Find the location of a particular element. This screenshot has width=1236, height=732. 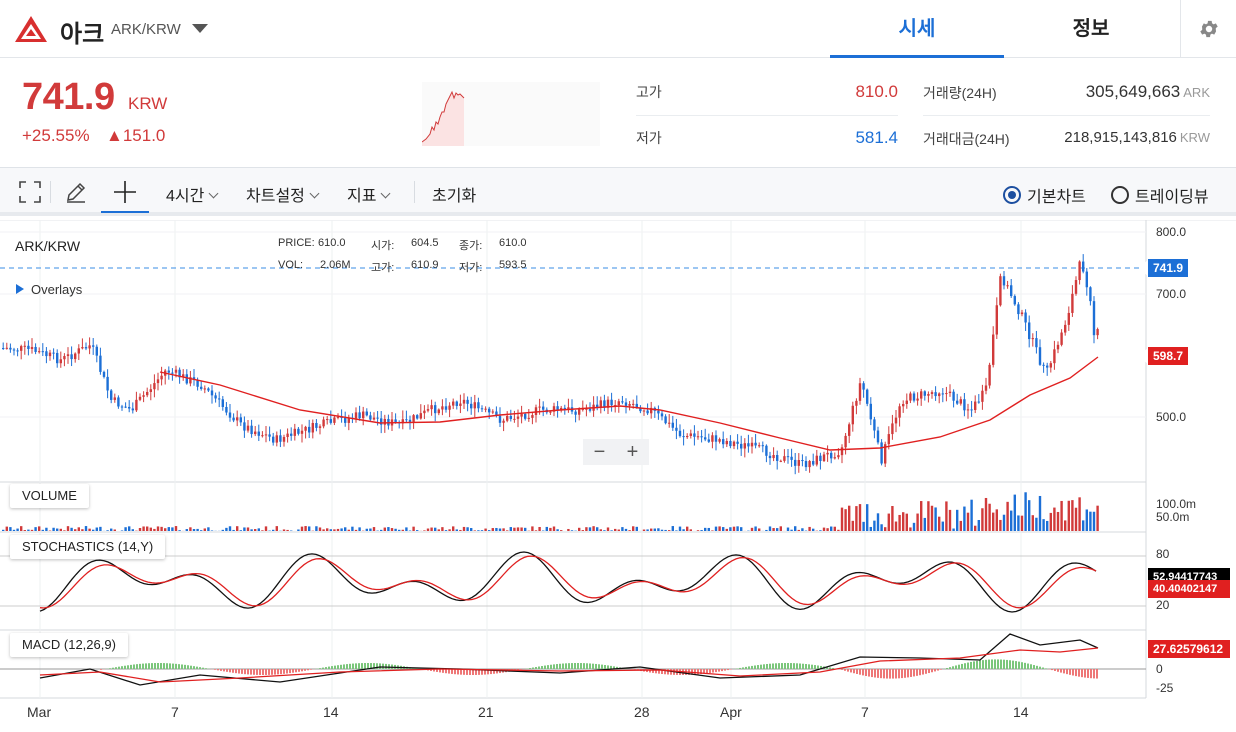

tab-price: 시세 is located at coordinates (917, 29).